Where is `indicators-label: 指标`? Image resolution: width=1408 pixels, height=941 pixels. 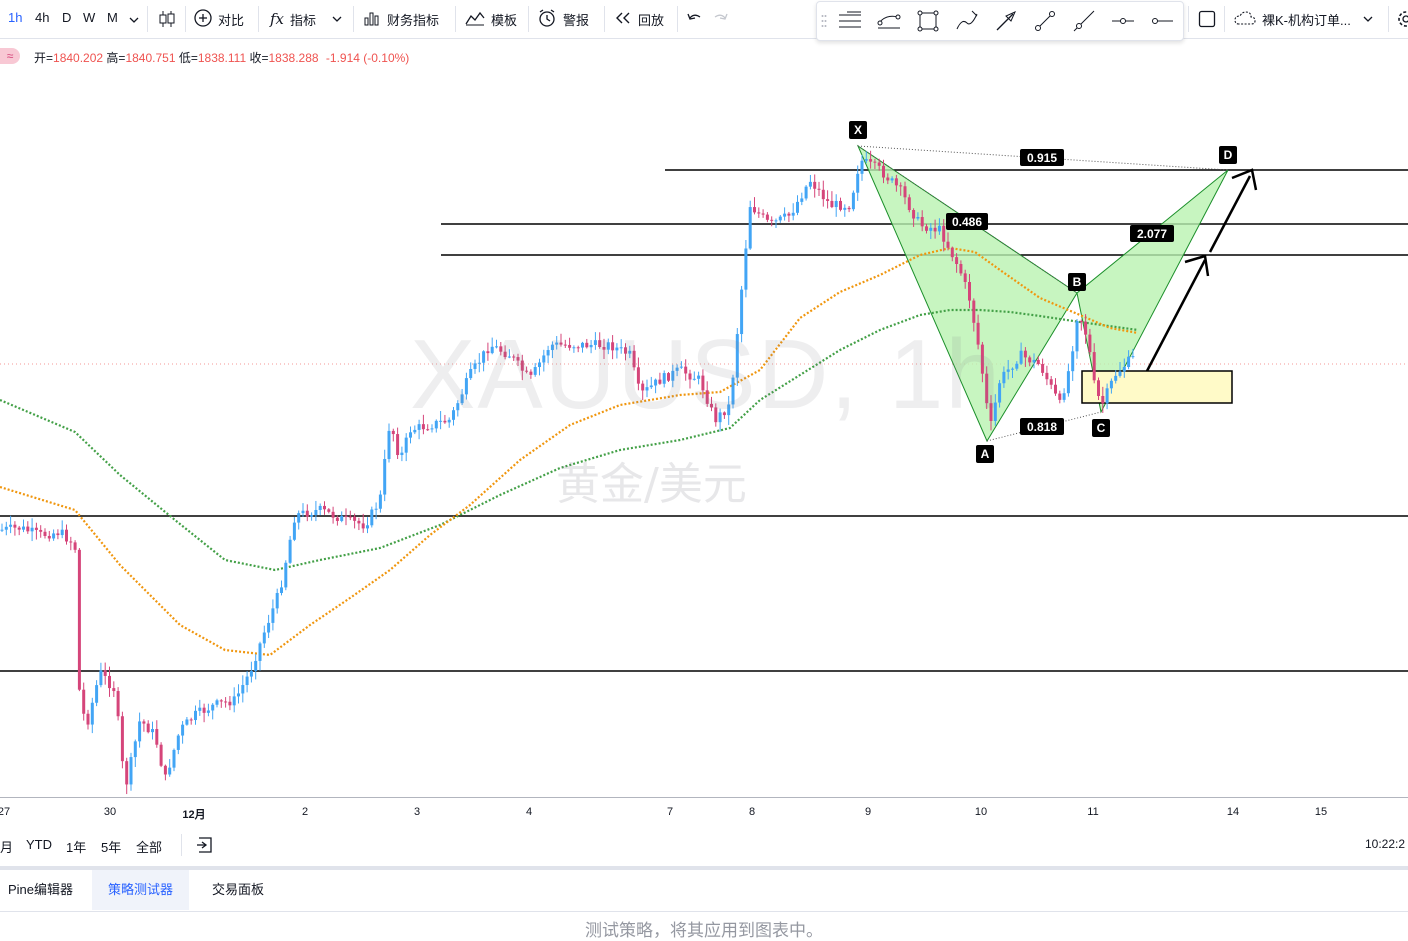
indicators-label: 指标 is located at coordinates (303, 20).